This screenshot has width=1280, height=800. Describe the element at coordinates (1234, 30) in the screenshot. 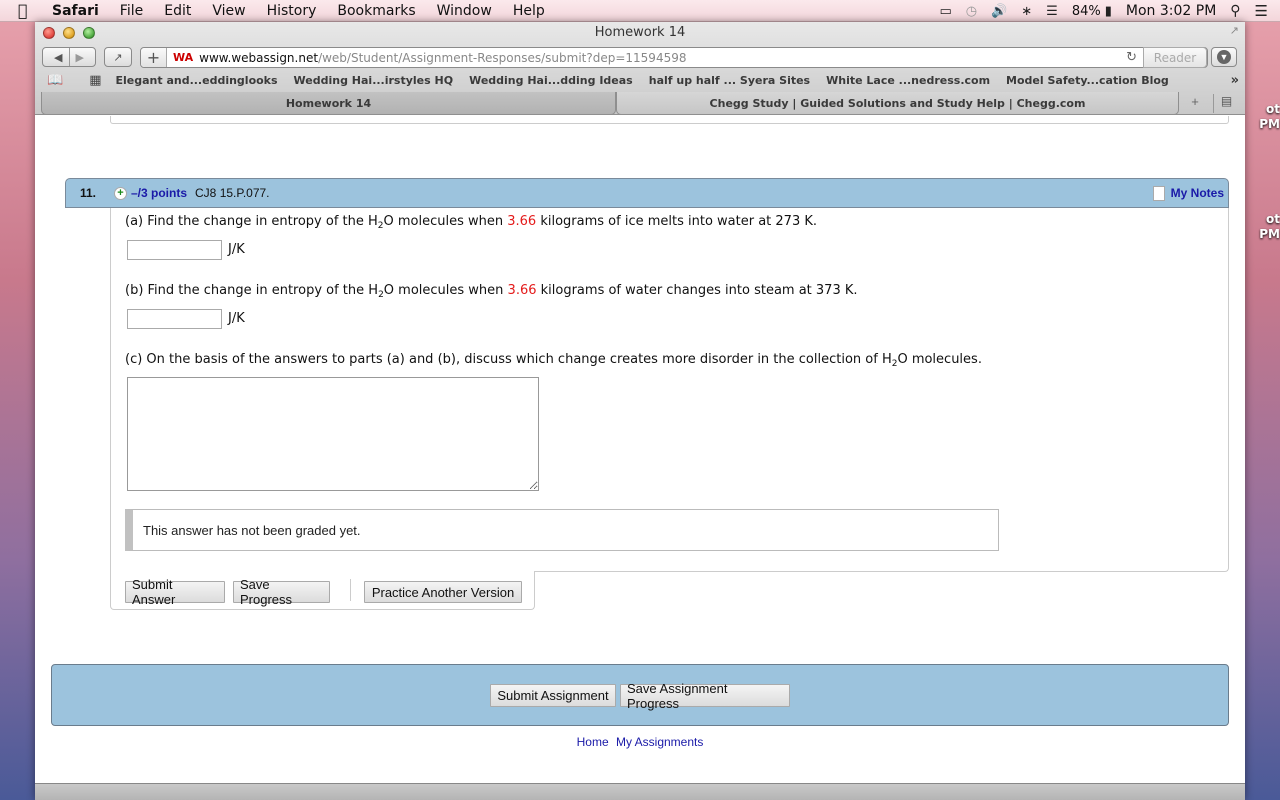

I see `fullscreen-icon: ↗` at that location.